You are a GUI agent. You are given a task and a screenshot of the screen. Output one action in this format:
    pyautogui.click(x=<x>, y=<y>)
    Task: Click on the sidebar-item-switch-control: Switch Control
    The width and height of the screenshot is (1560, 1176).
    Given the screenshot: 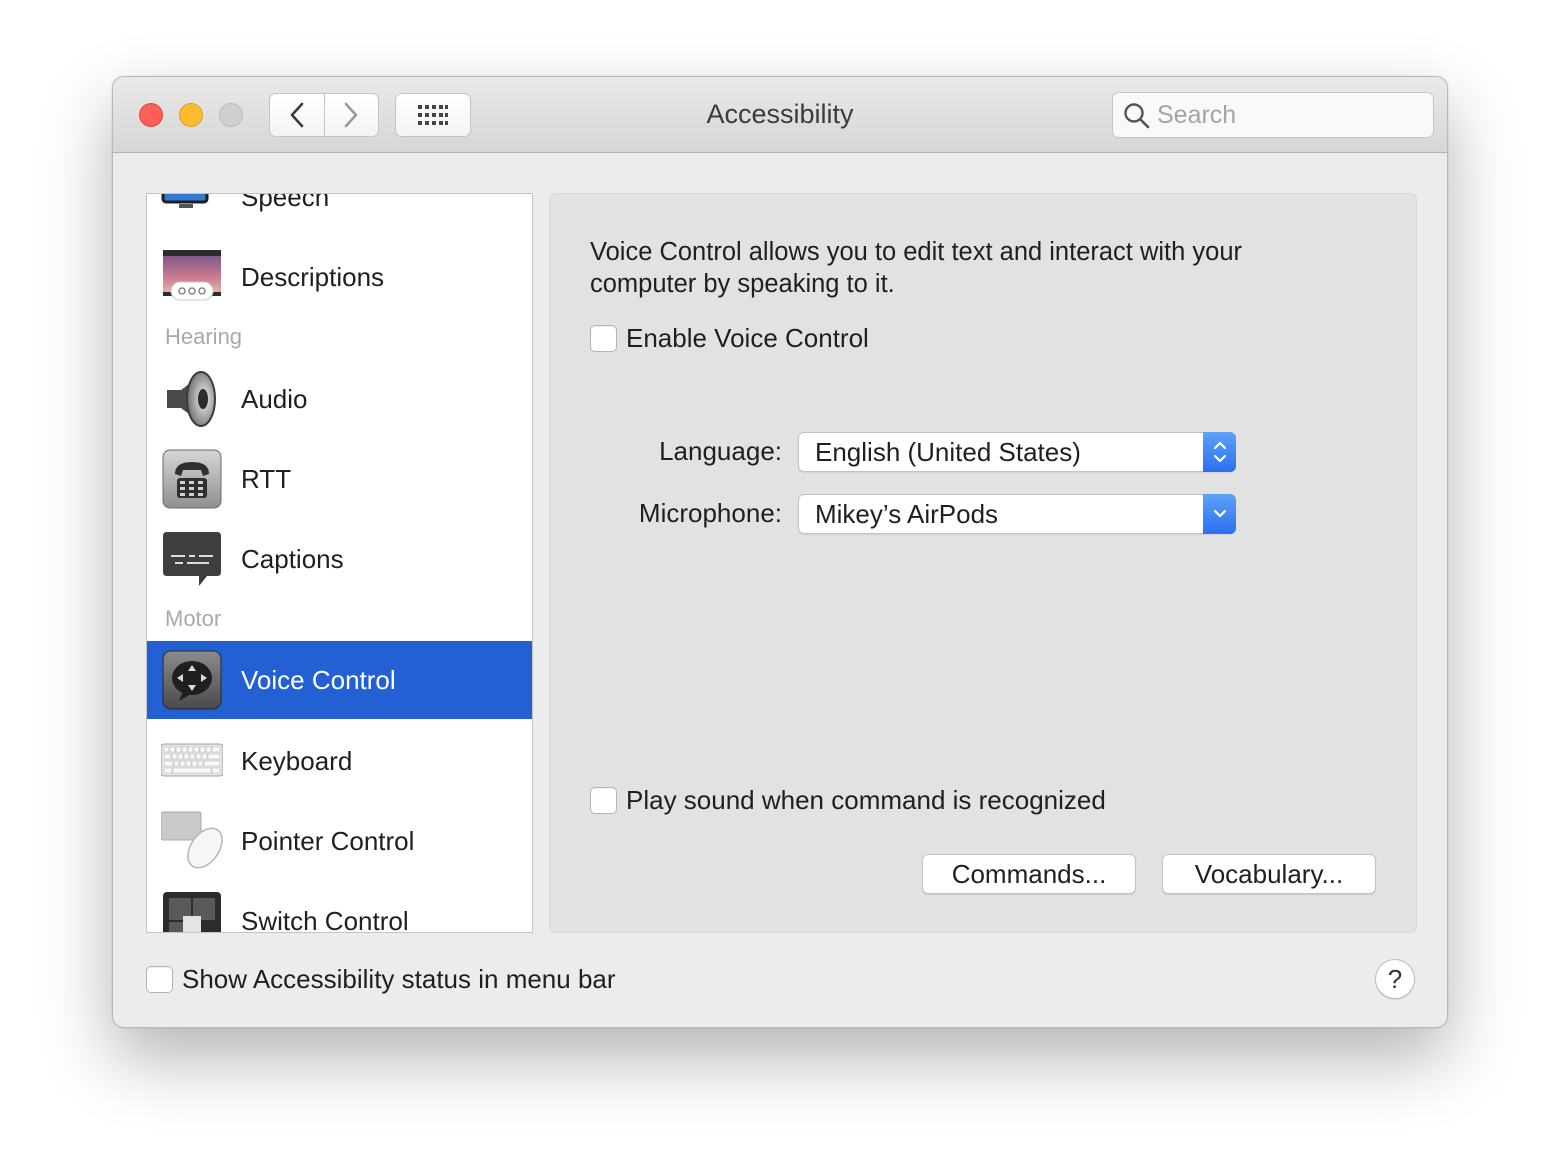 What is the action you would take?
    pyautogui.click(x=339, y=907)
    